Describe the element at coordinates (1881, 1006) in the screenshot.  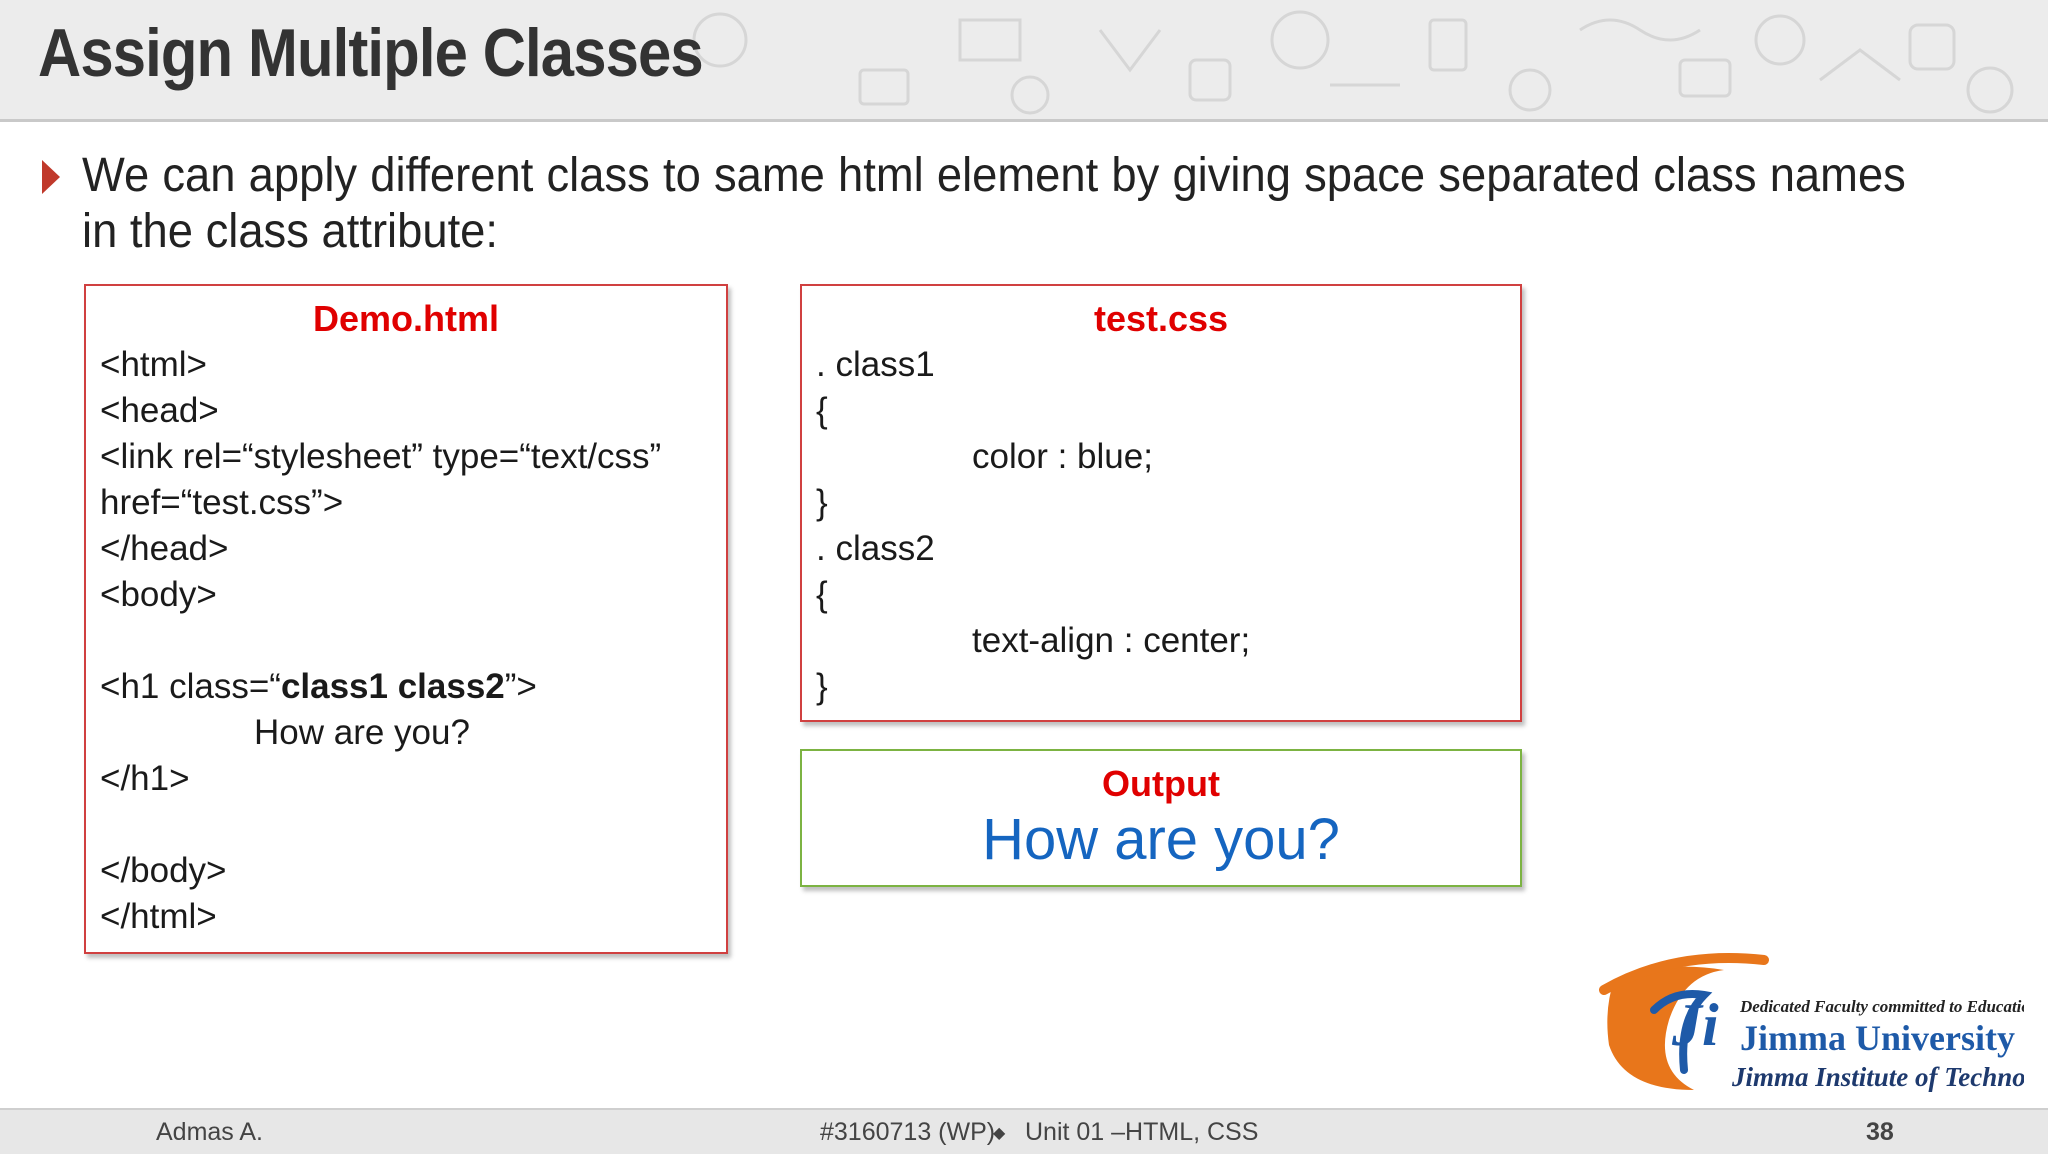
I see `logo-tagline: Dedicated Faculty committed to Education` at that location.